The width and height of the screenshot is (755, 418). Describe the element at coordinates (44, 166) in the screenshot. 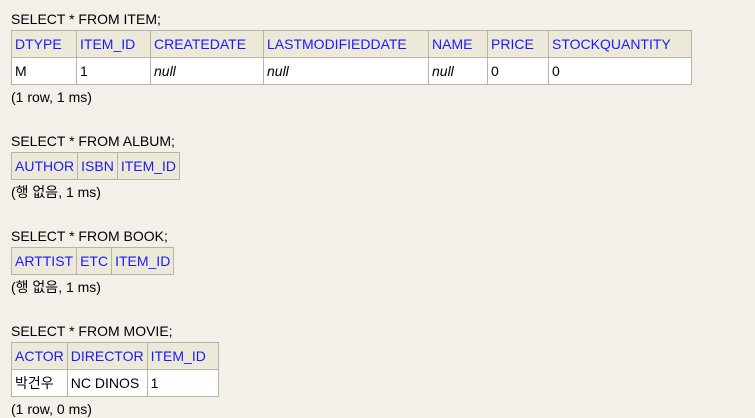

I see `column-header: AUTHOR` at that location.